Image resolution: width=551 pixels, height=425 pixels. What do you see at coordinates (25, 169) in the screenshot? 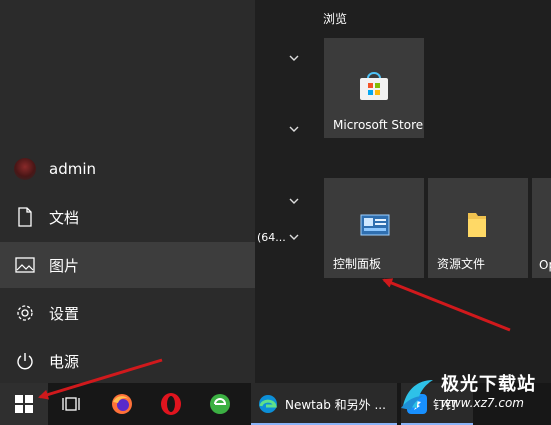
I see `user-avatar` at bounding box center [25, 169].